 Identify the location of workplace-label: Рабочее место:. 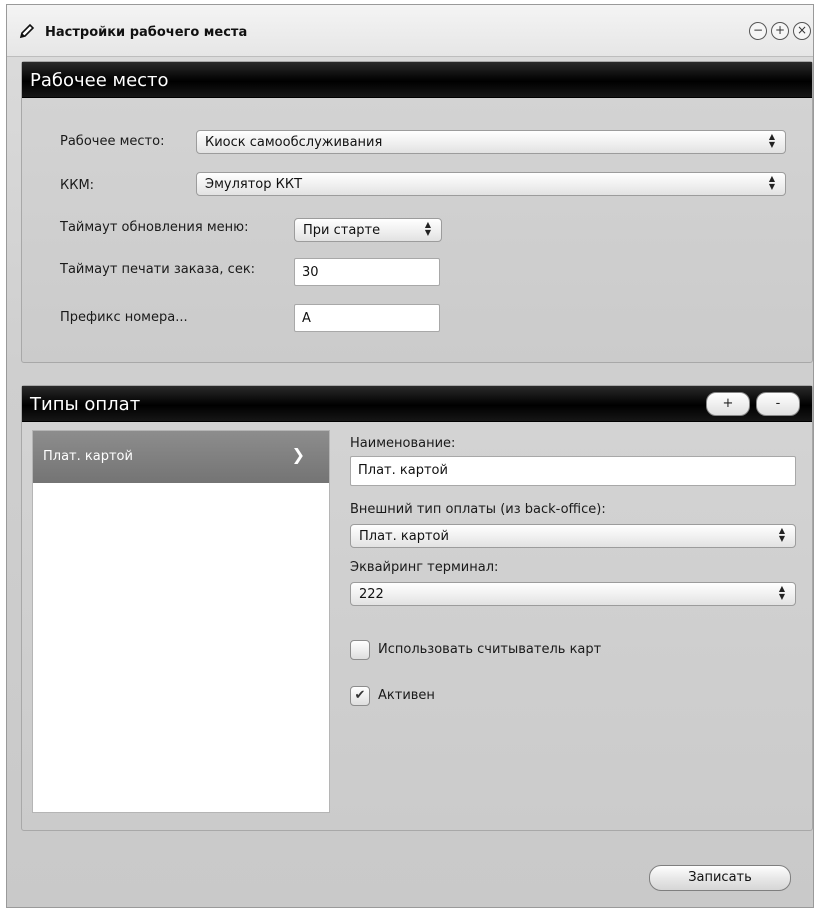
(112, 141).